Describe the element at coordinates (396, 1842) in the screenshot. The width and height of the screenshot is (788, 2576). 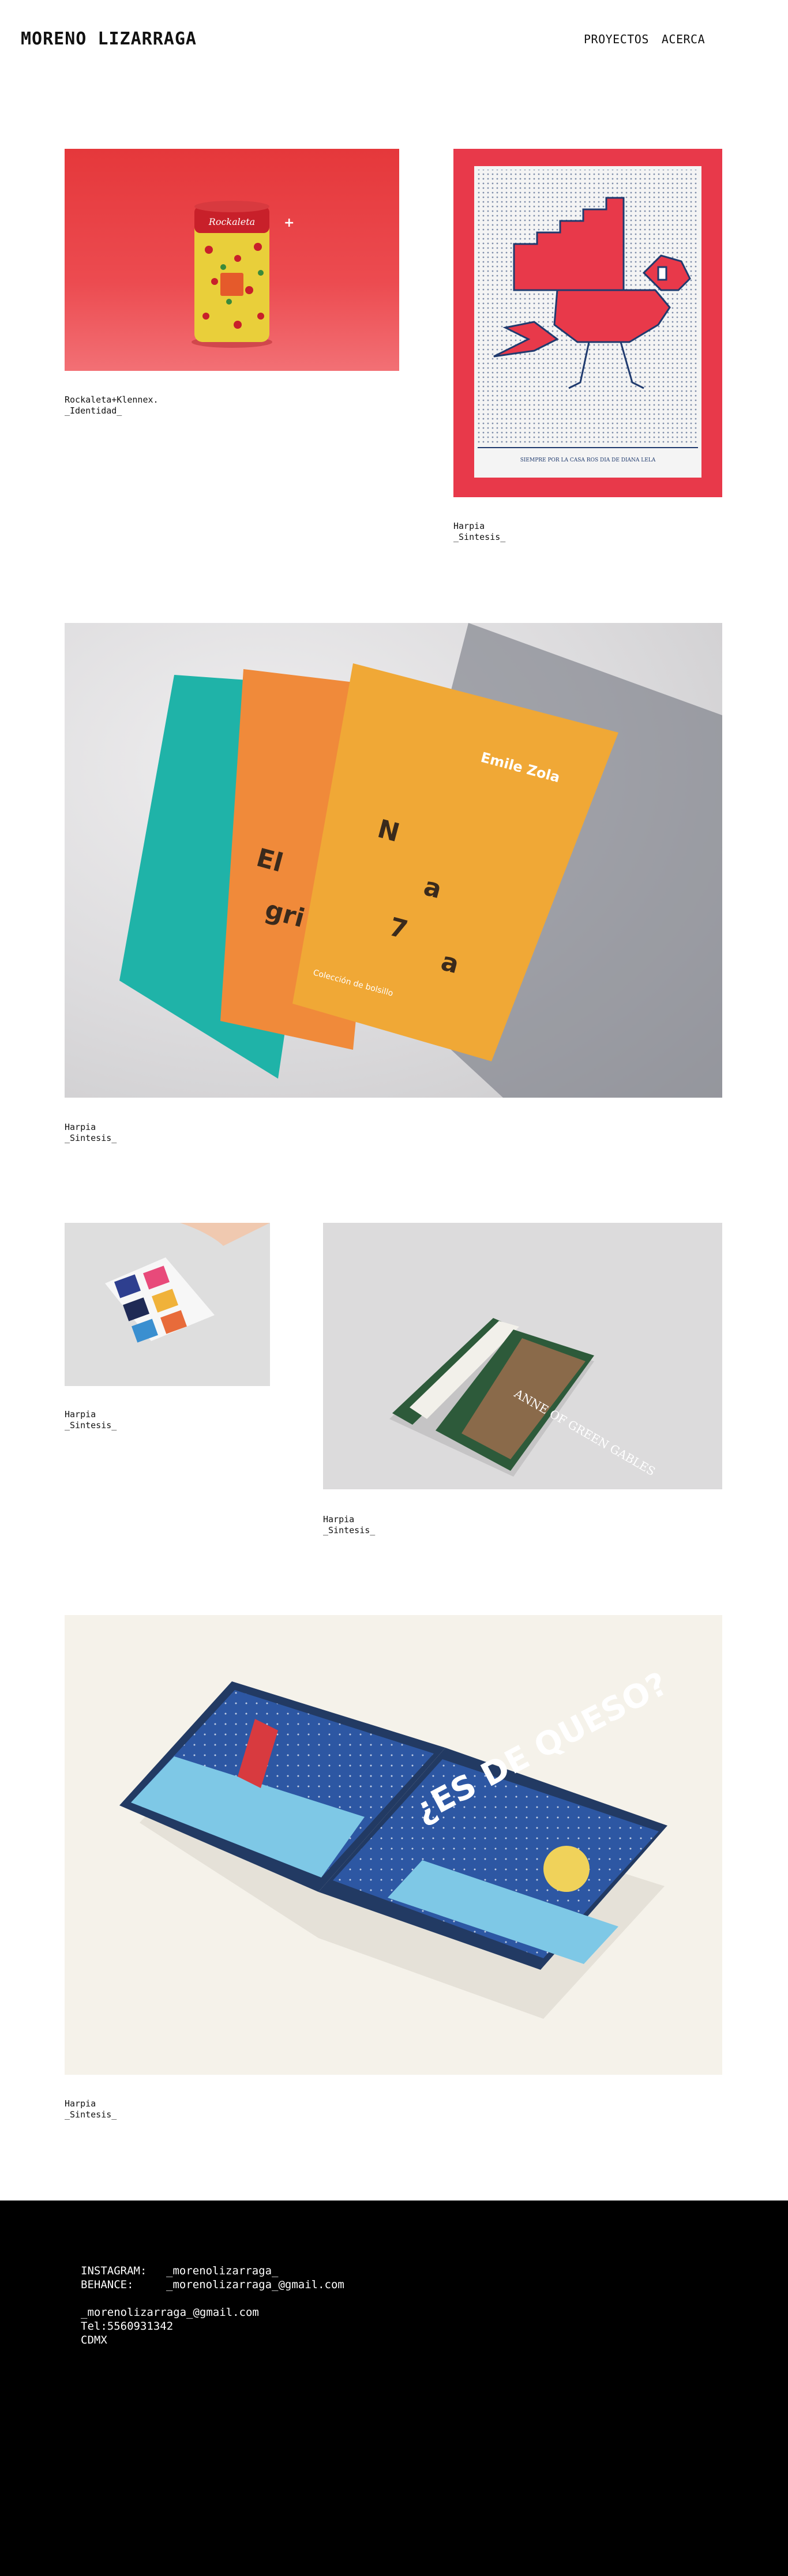
I see `queso-book-illustration: ¿ES DE QUESO?` at that location.